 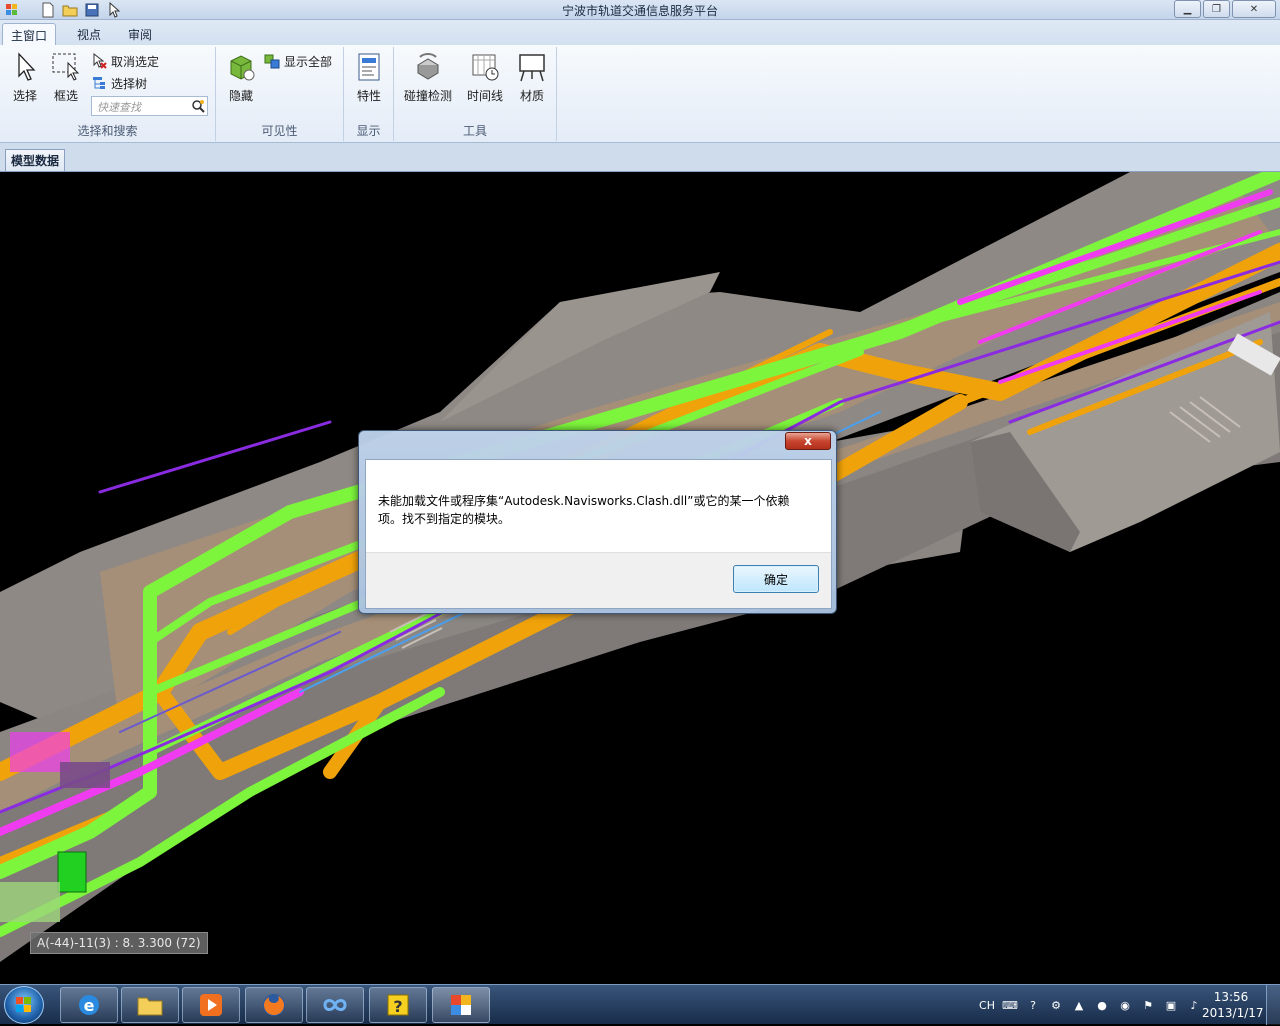 I want to click on clock-time: 13:56, so click(x=1231, y=997).